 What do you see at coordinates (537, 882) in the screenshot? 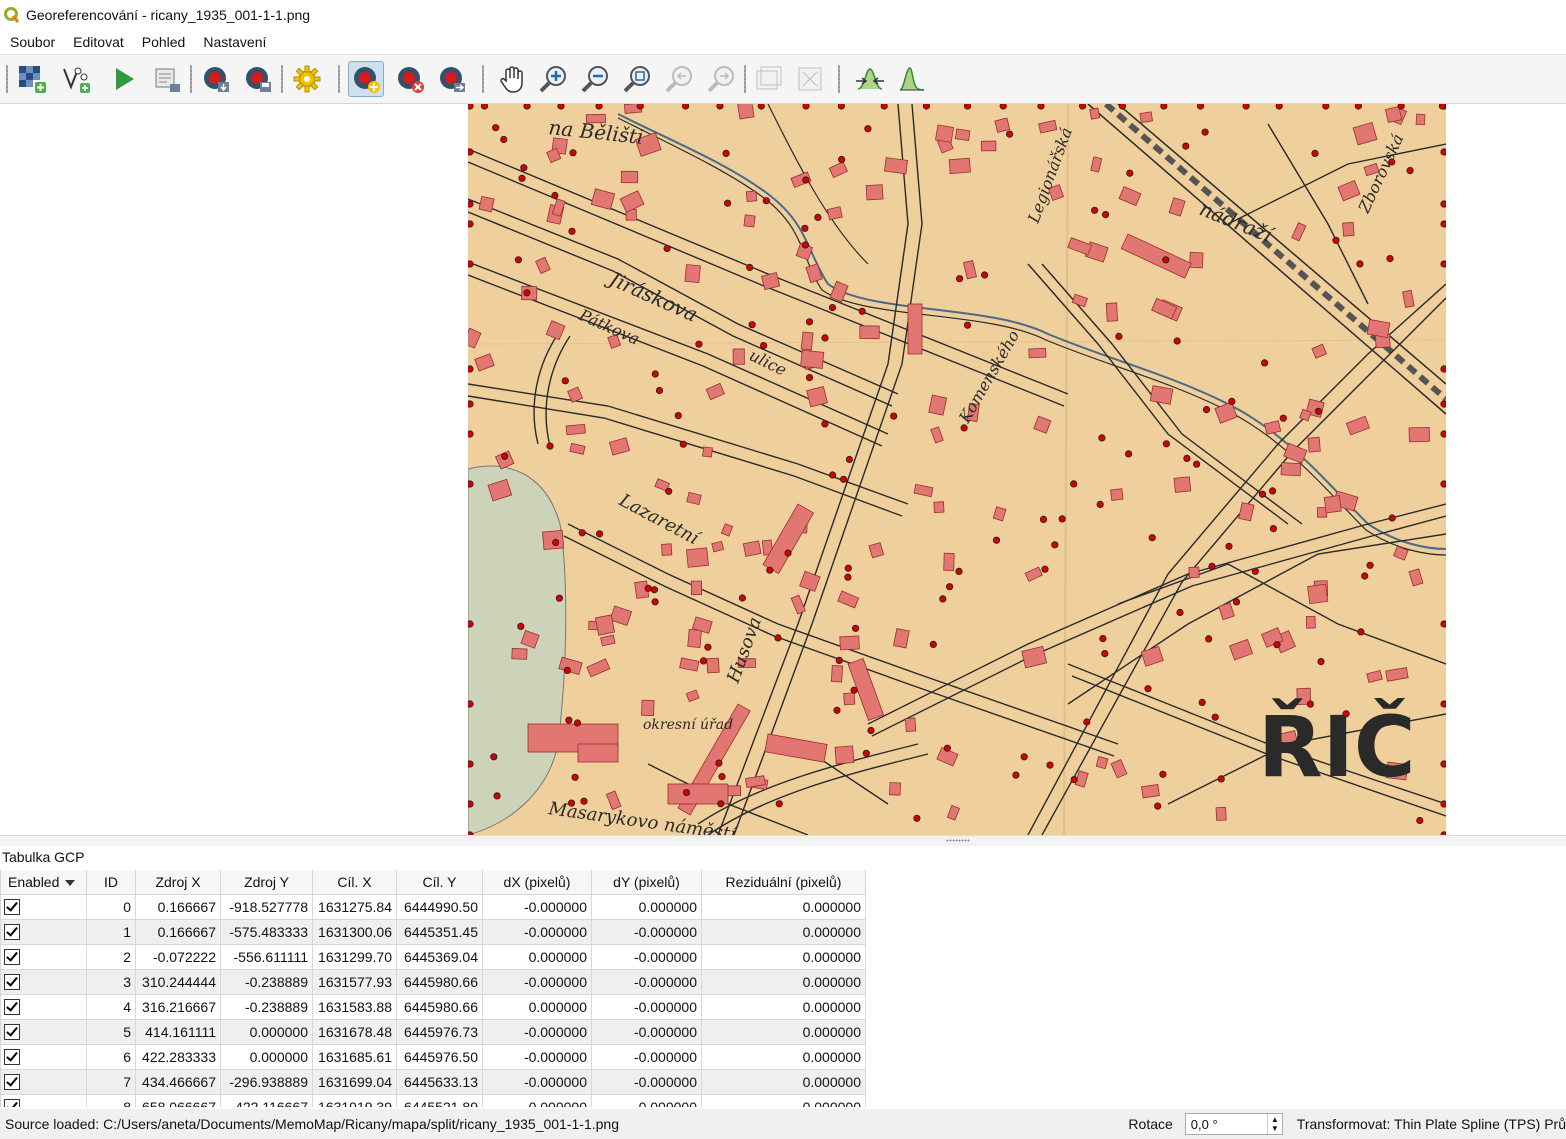
I see `column-dx: dX (pixelů)` at bounding box center [537, 882].